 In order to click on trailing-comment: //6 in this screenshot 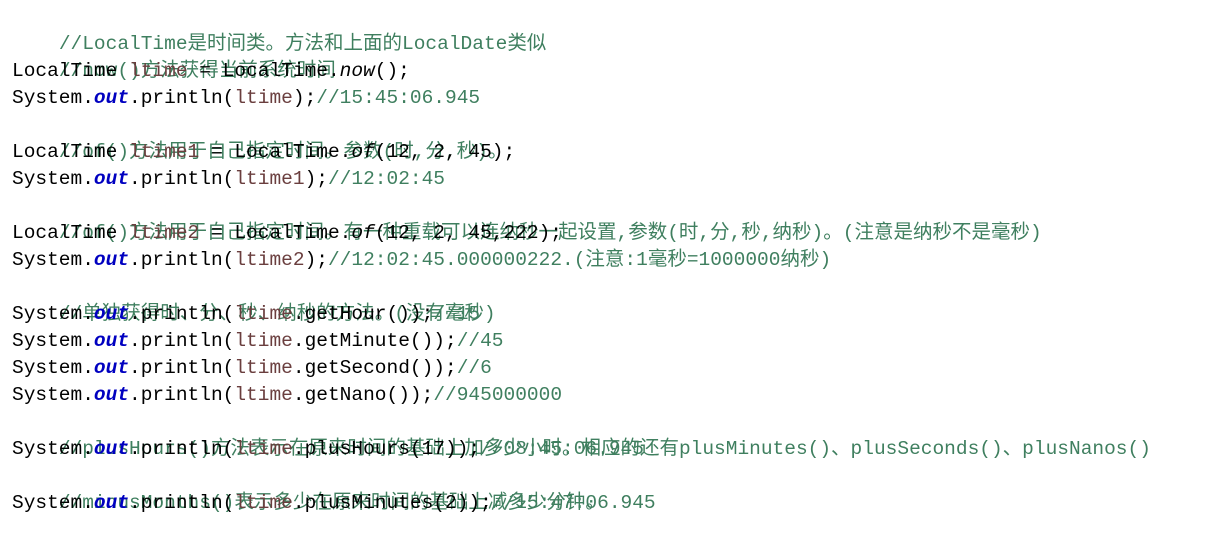, I will do `click(474, 368)`.